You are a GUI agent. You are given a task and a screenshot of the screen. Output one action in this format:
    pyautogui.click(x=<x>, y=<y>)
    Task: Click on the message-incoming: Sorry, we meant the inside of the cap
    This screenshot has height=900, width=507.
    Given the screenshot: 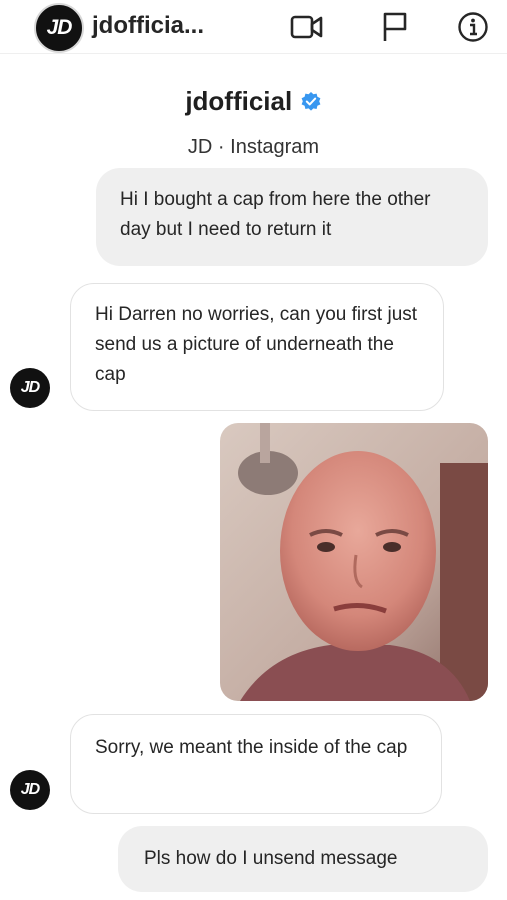 What is the action you would take?
    pyautogui.click(x=256, y=764)
    